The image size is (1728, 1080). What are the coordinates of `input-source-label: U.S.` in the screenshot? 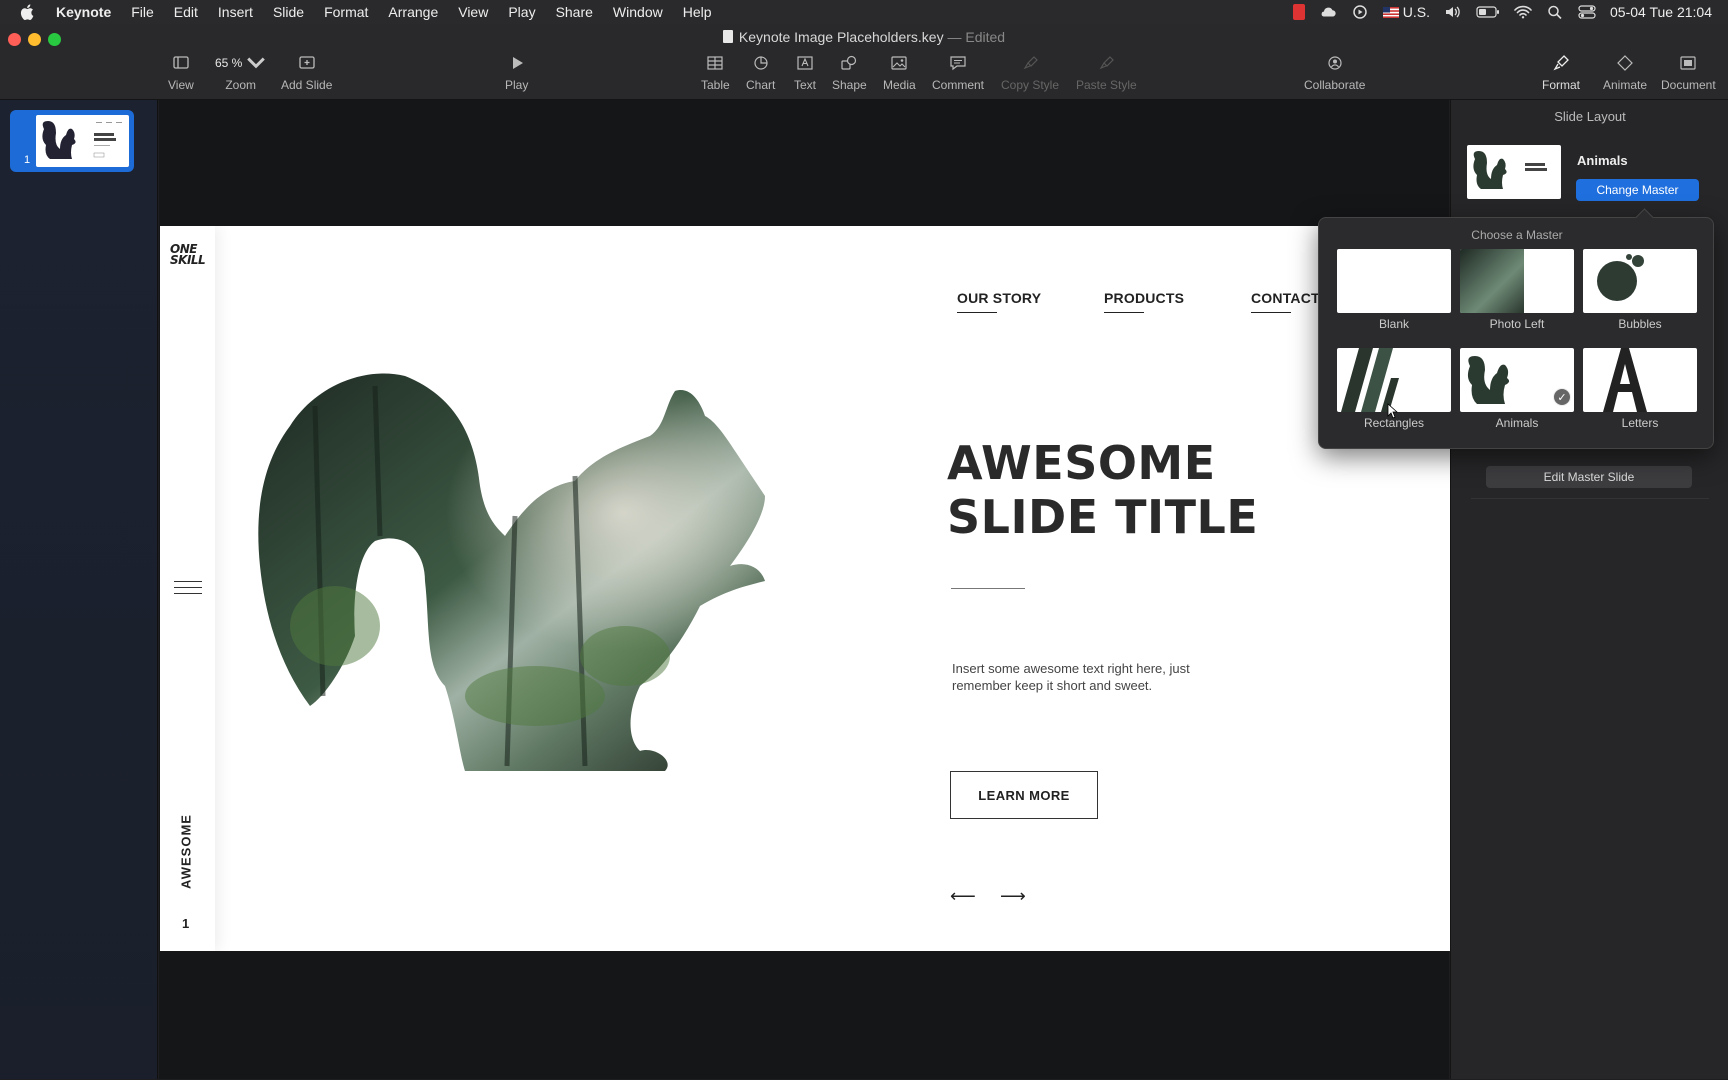 It's located at (1416, 12).